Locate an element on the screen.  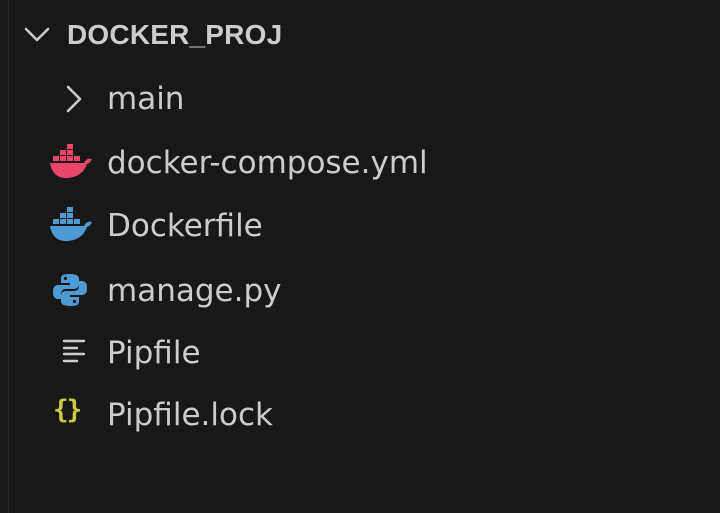
tree-item-label: manage.py is located at coordinates (194, 291).